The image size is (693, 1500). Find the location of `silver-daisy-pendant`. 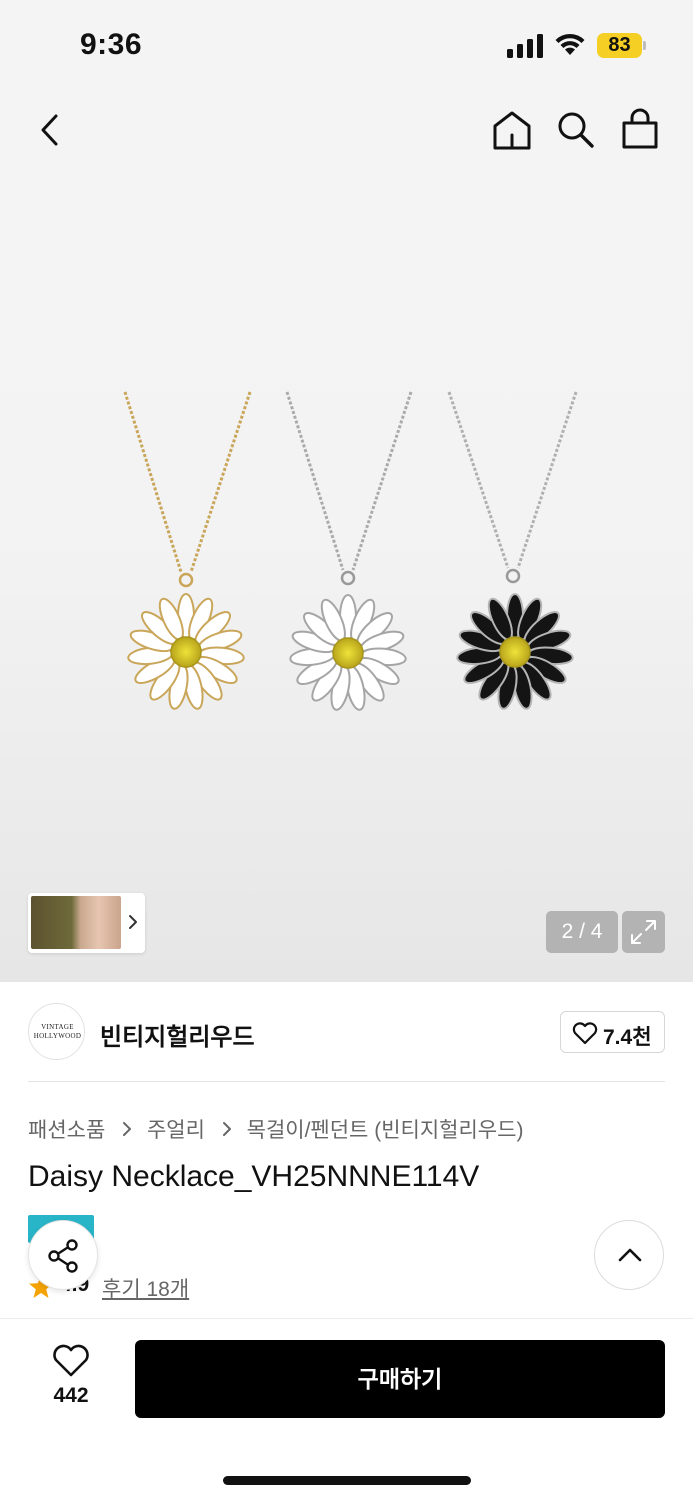

silver-daisy-pendant is located at coordinates (349, 551).